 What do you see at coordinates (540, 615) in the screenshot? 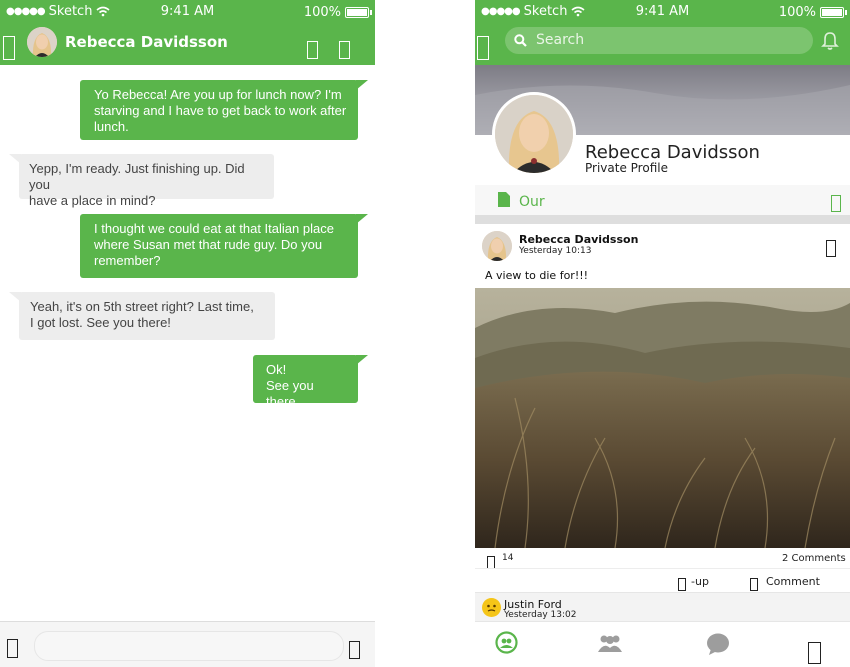
I see `comment-time: Yesterday 13:02` at bounding box center [540, 615].